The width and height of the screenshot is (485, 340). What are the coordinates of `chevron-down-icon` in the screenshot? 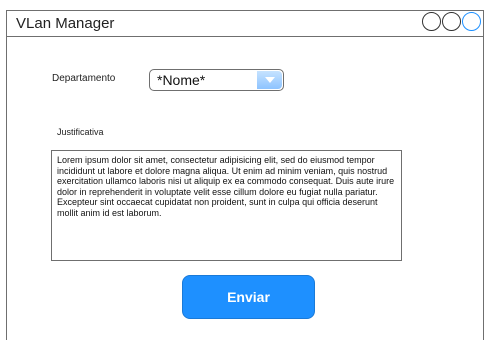 It's located at (269, 80).